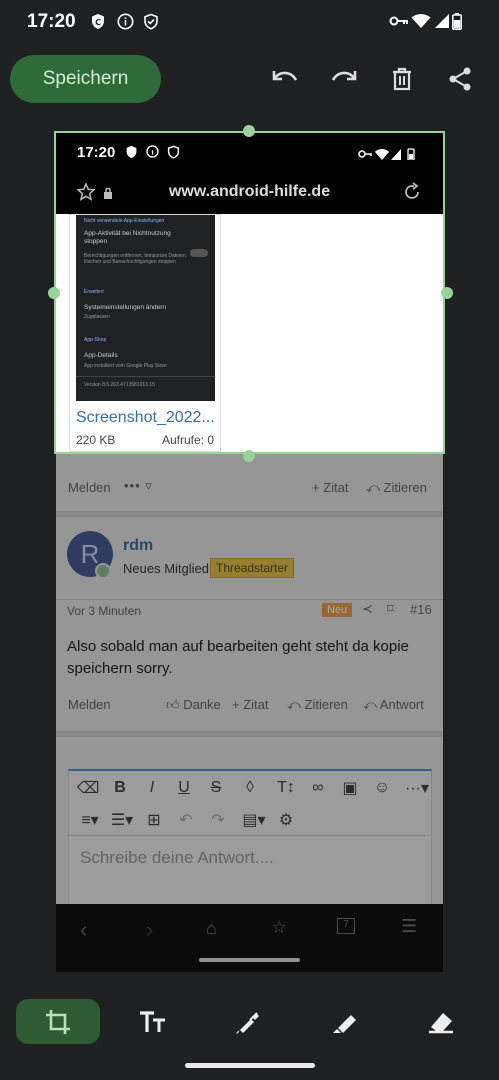 The image size is (499, 1080). I want to click on delete-icon, so click(402, 79).